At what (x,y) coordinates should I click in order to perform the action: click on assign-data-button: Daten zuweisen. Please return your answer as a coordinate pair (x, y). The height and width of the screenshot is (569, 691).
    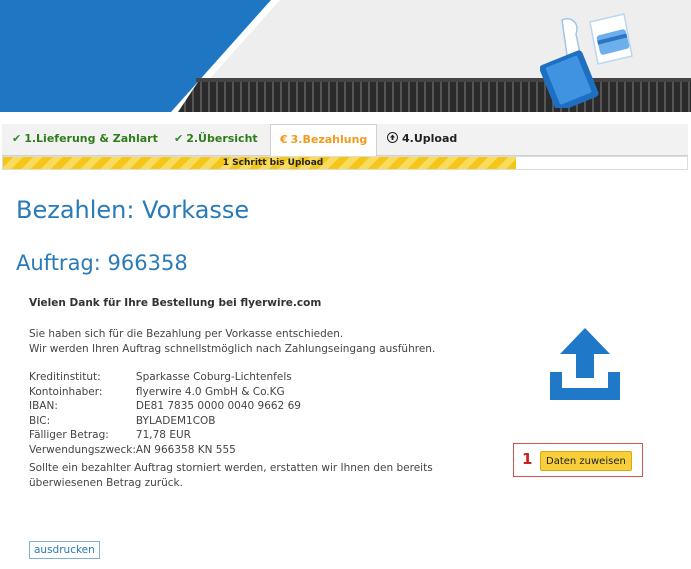
    Looking at the image, I should click on (586, 461).